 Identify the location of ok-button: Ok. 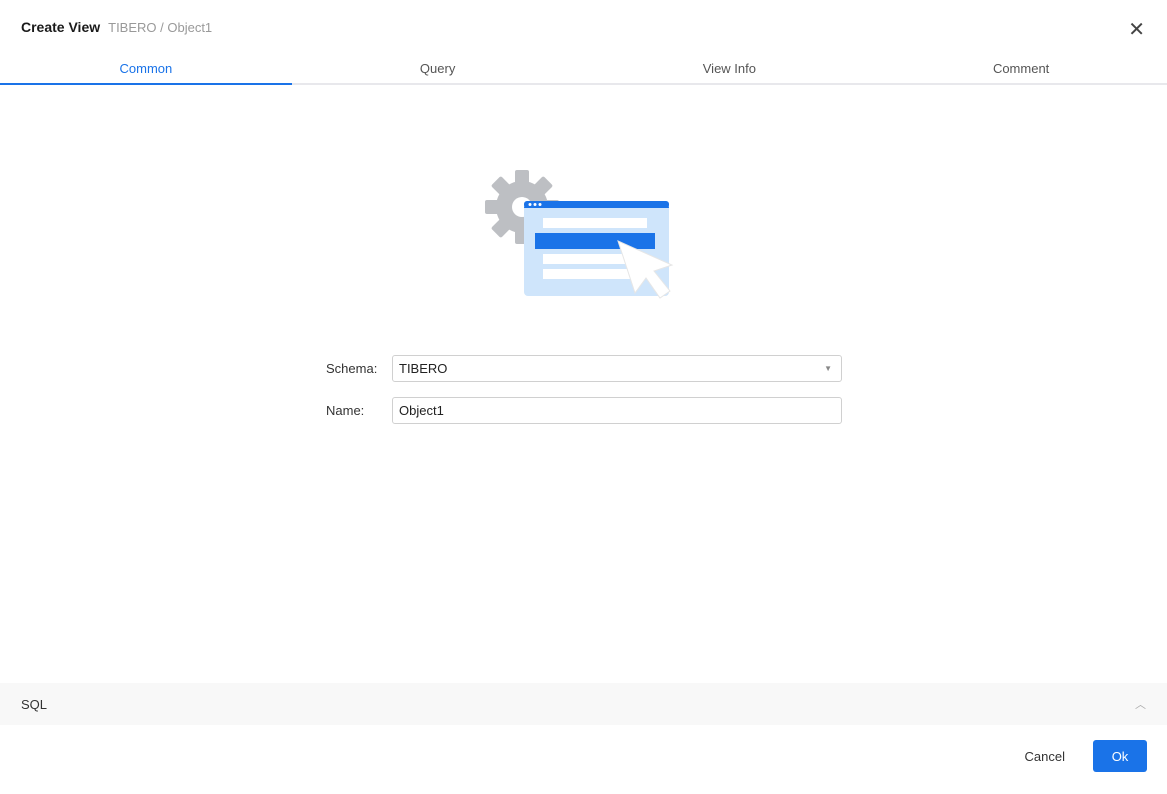
(1120, 756).